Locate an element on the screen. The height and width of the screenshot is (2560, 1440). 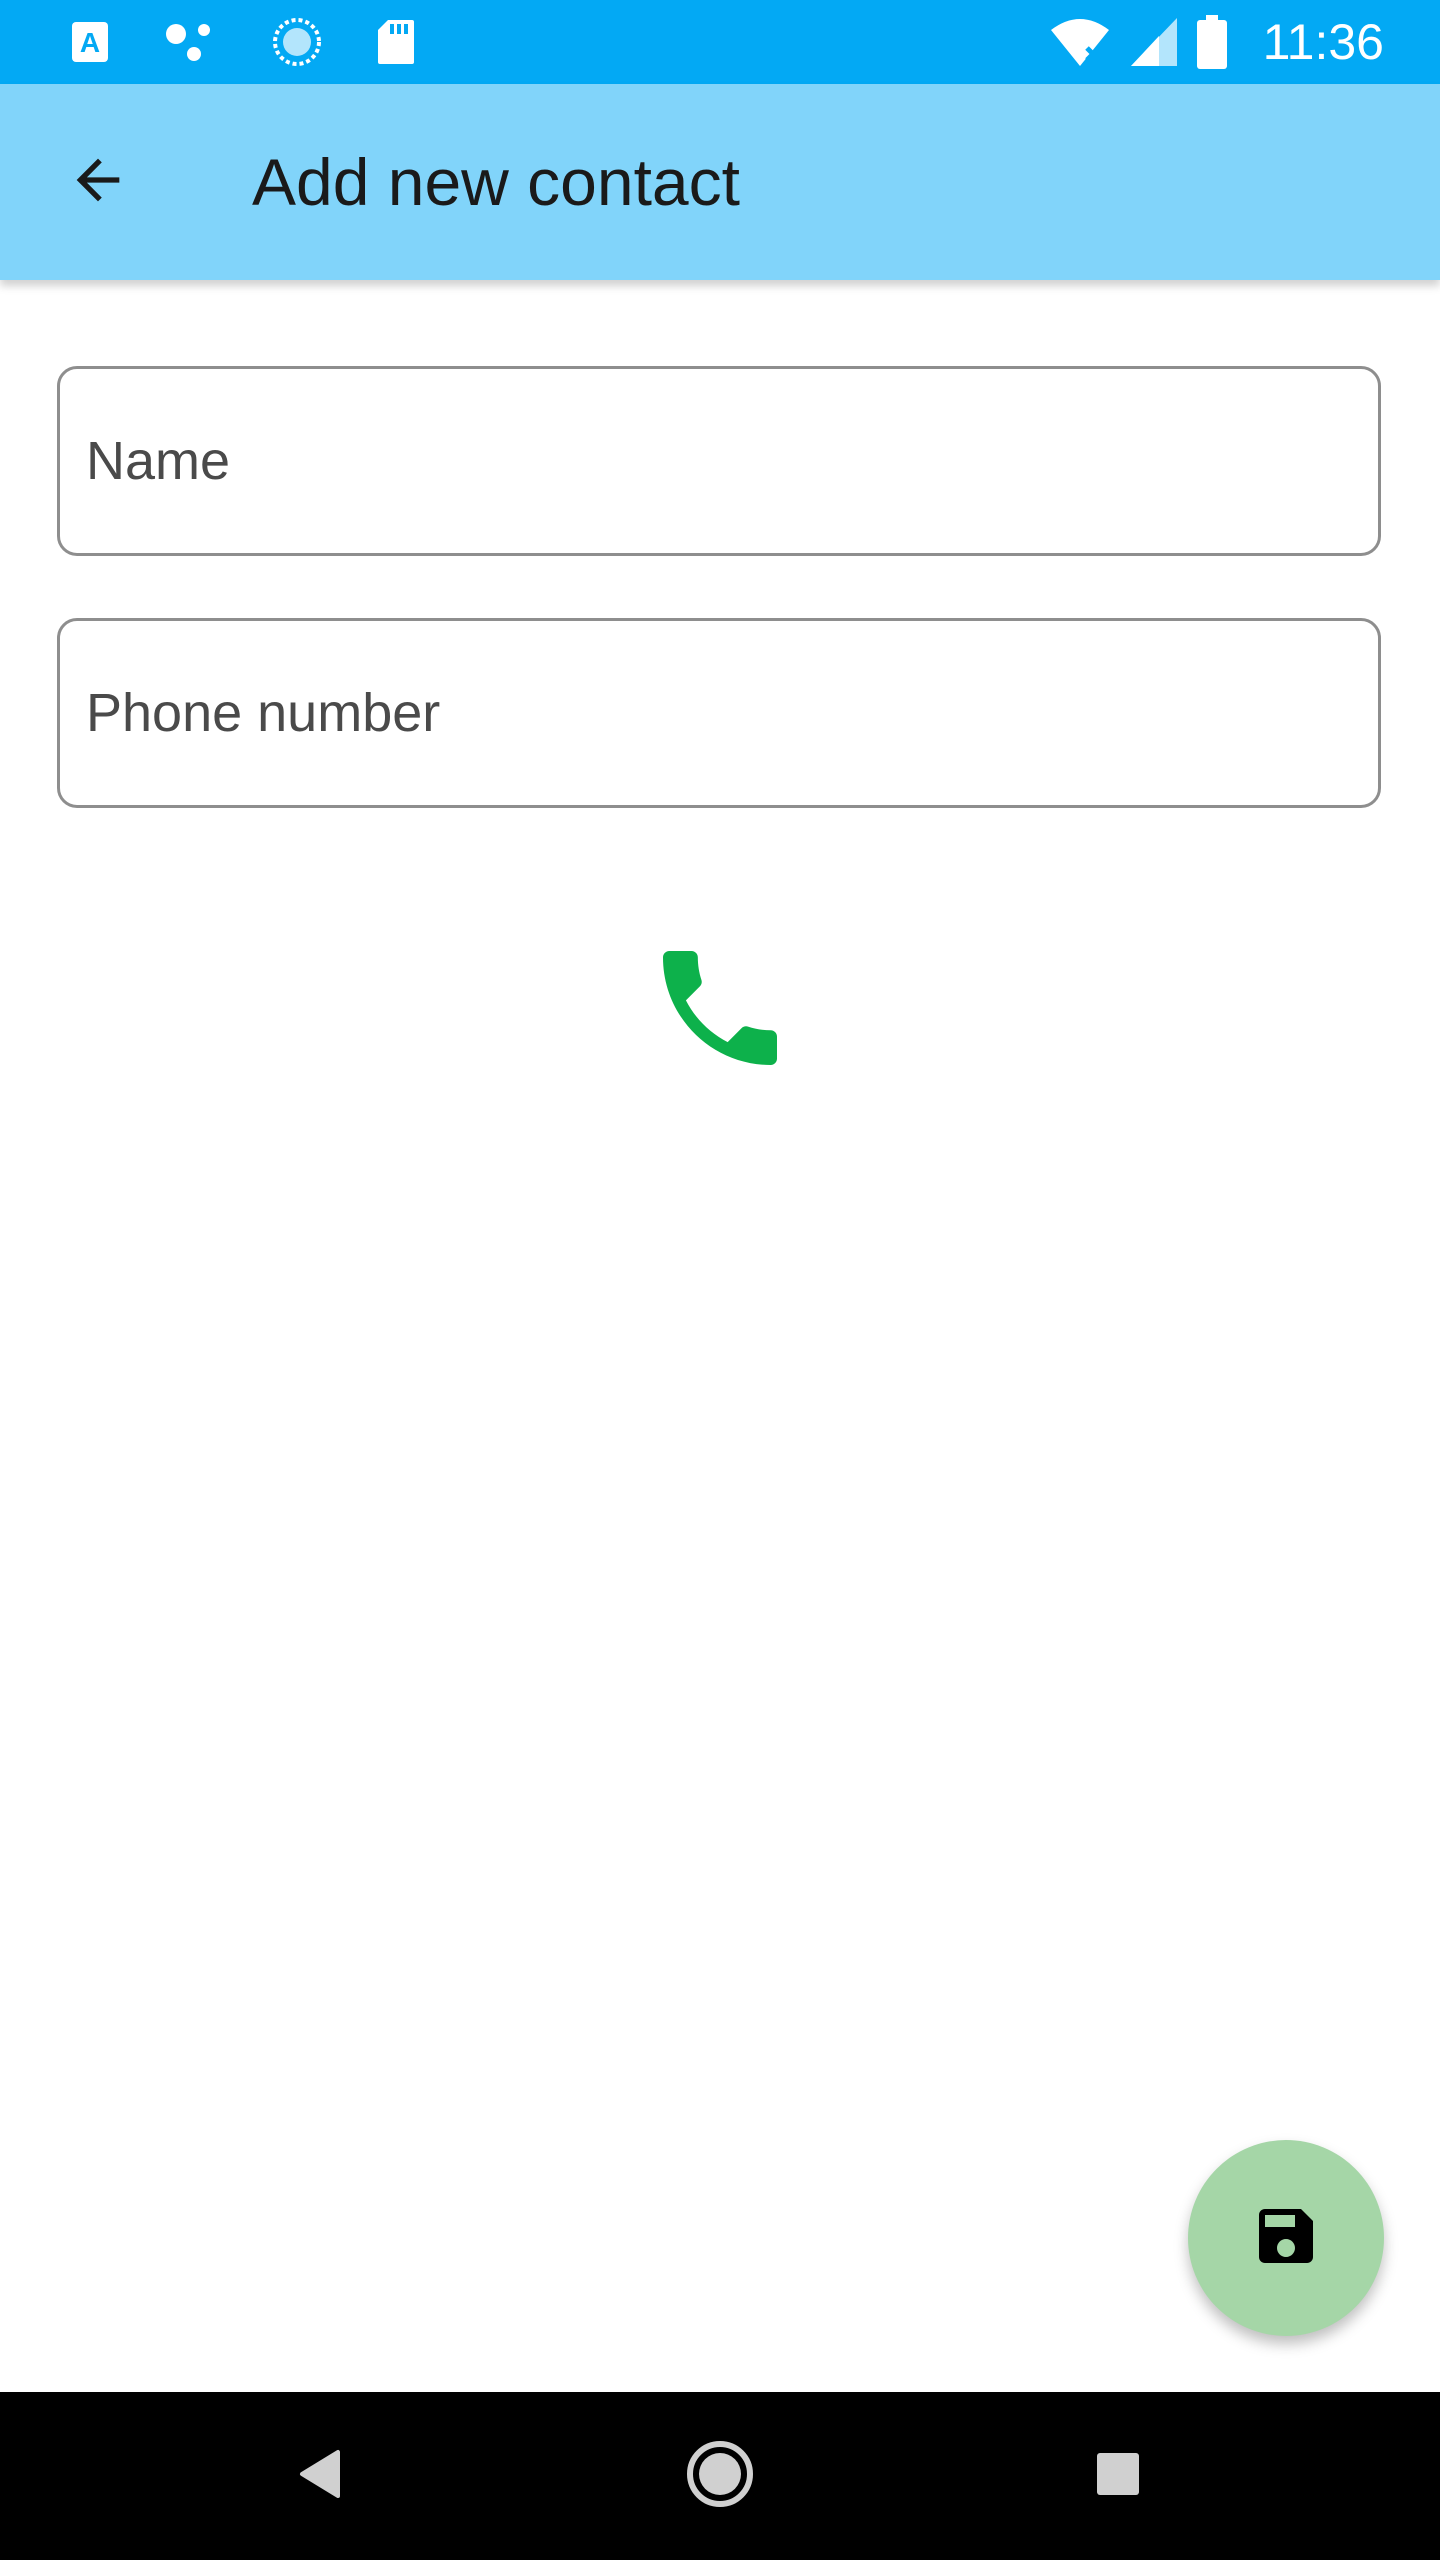
recents-icon is located at coordinates (1118, 2476).